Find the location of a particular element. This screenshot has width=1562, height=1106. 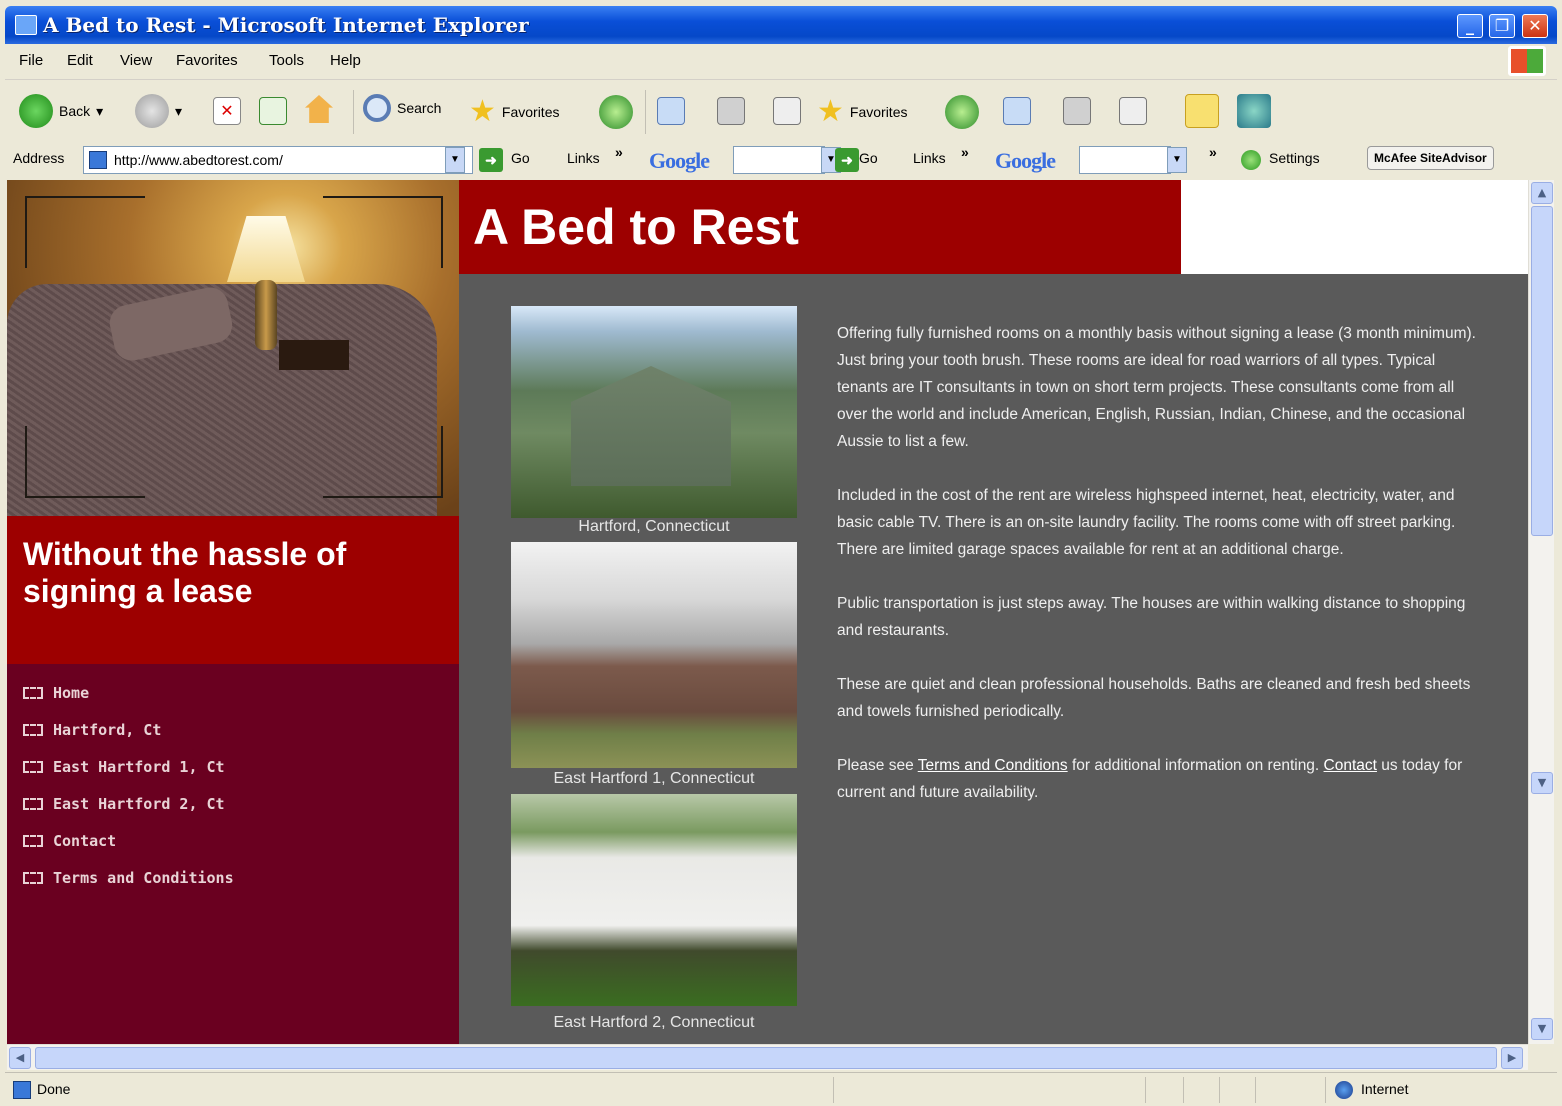

east-hartford-2-house-photo is located at coordinates (654, 900).